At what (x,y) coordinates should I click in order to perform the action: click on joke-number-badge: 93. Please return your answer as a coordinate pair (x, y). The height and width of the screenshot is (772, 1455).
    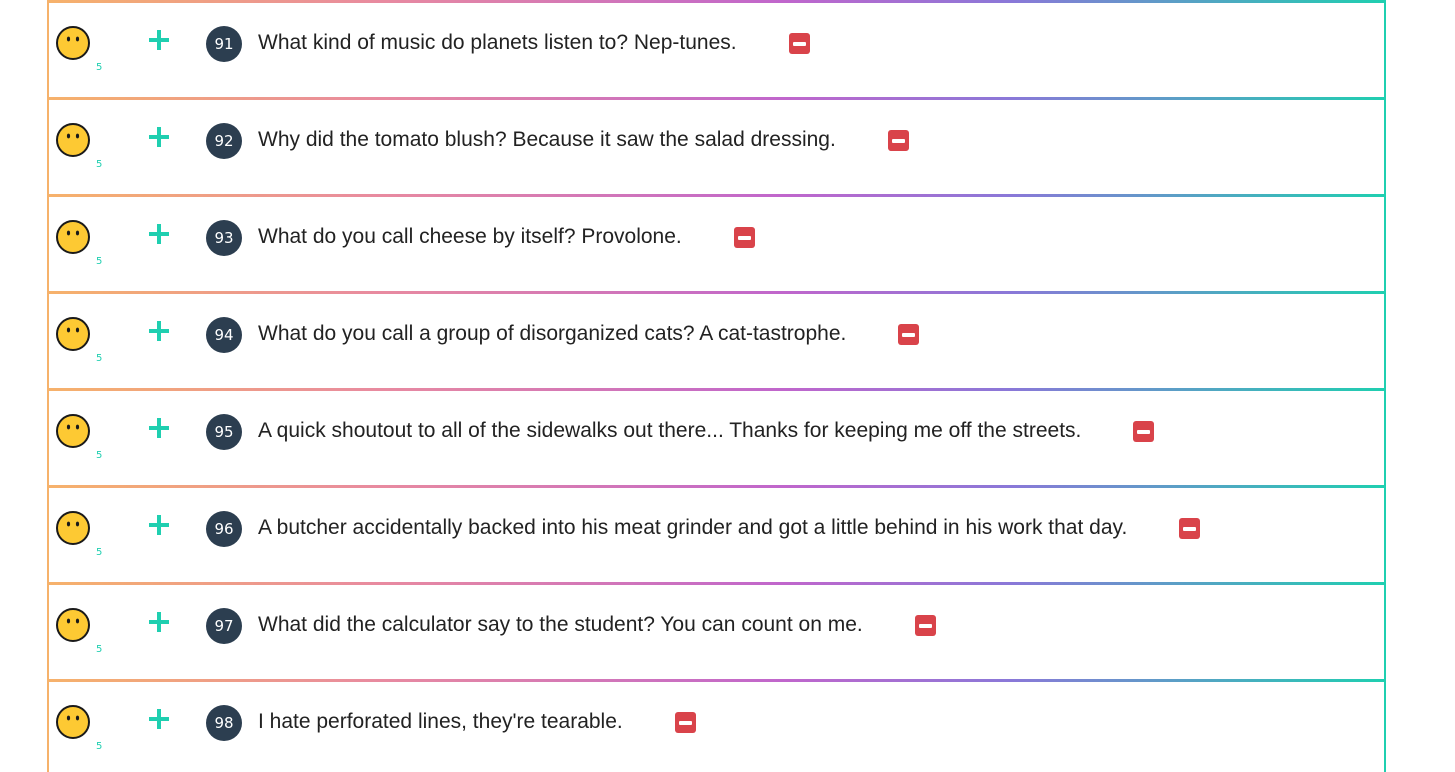
    Looking at the image, I should click on (224, 238).